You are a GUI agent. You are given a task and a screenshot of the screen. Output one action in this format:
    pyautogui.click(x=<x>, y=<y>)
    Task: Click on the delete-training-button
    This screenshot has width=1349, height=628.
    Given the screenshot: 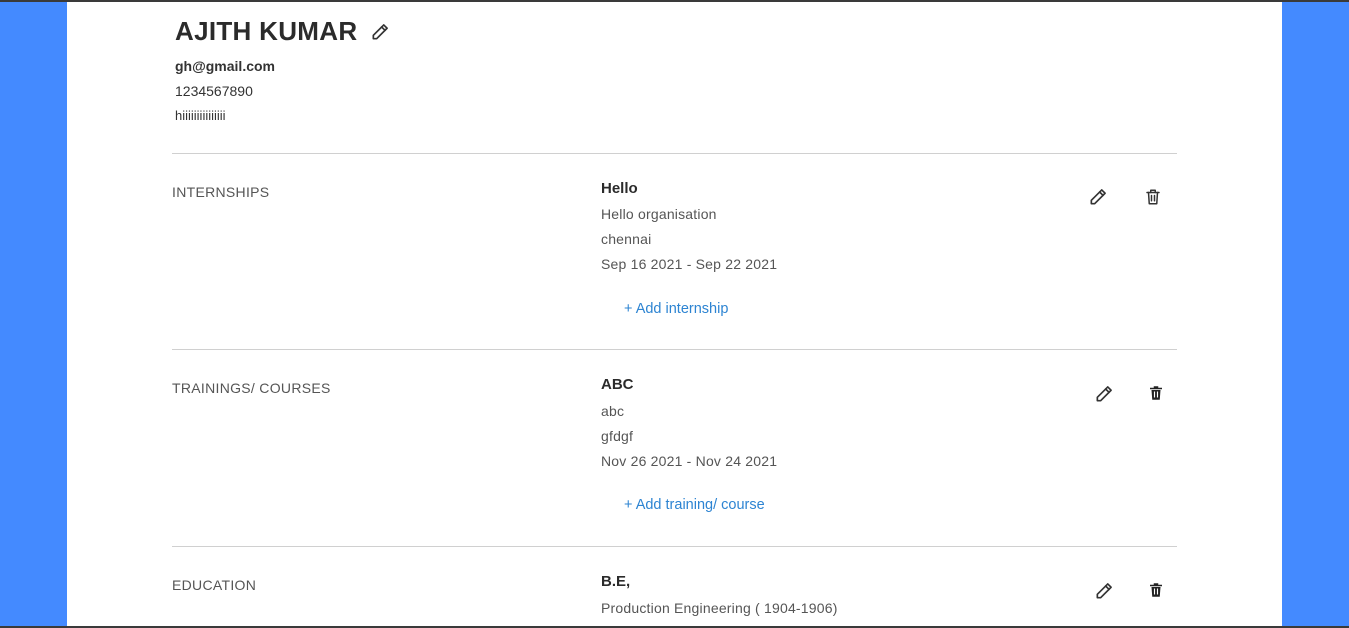 What is the action you would take?
    pyautogui.click(x=1156, y=393)
    